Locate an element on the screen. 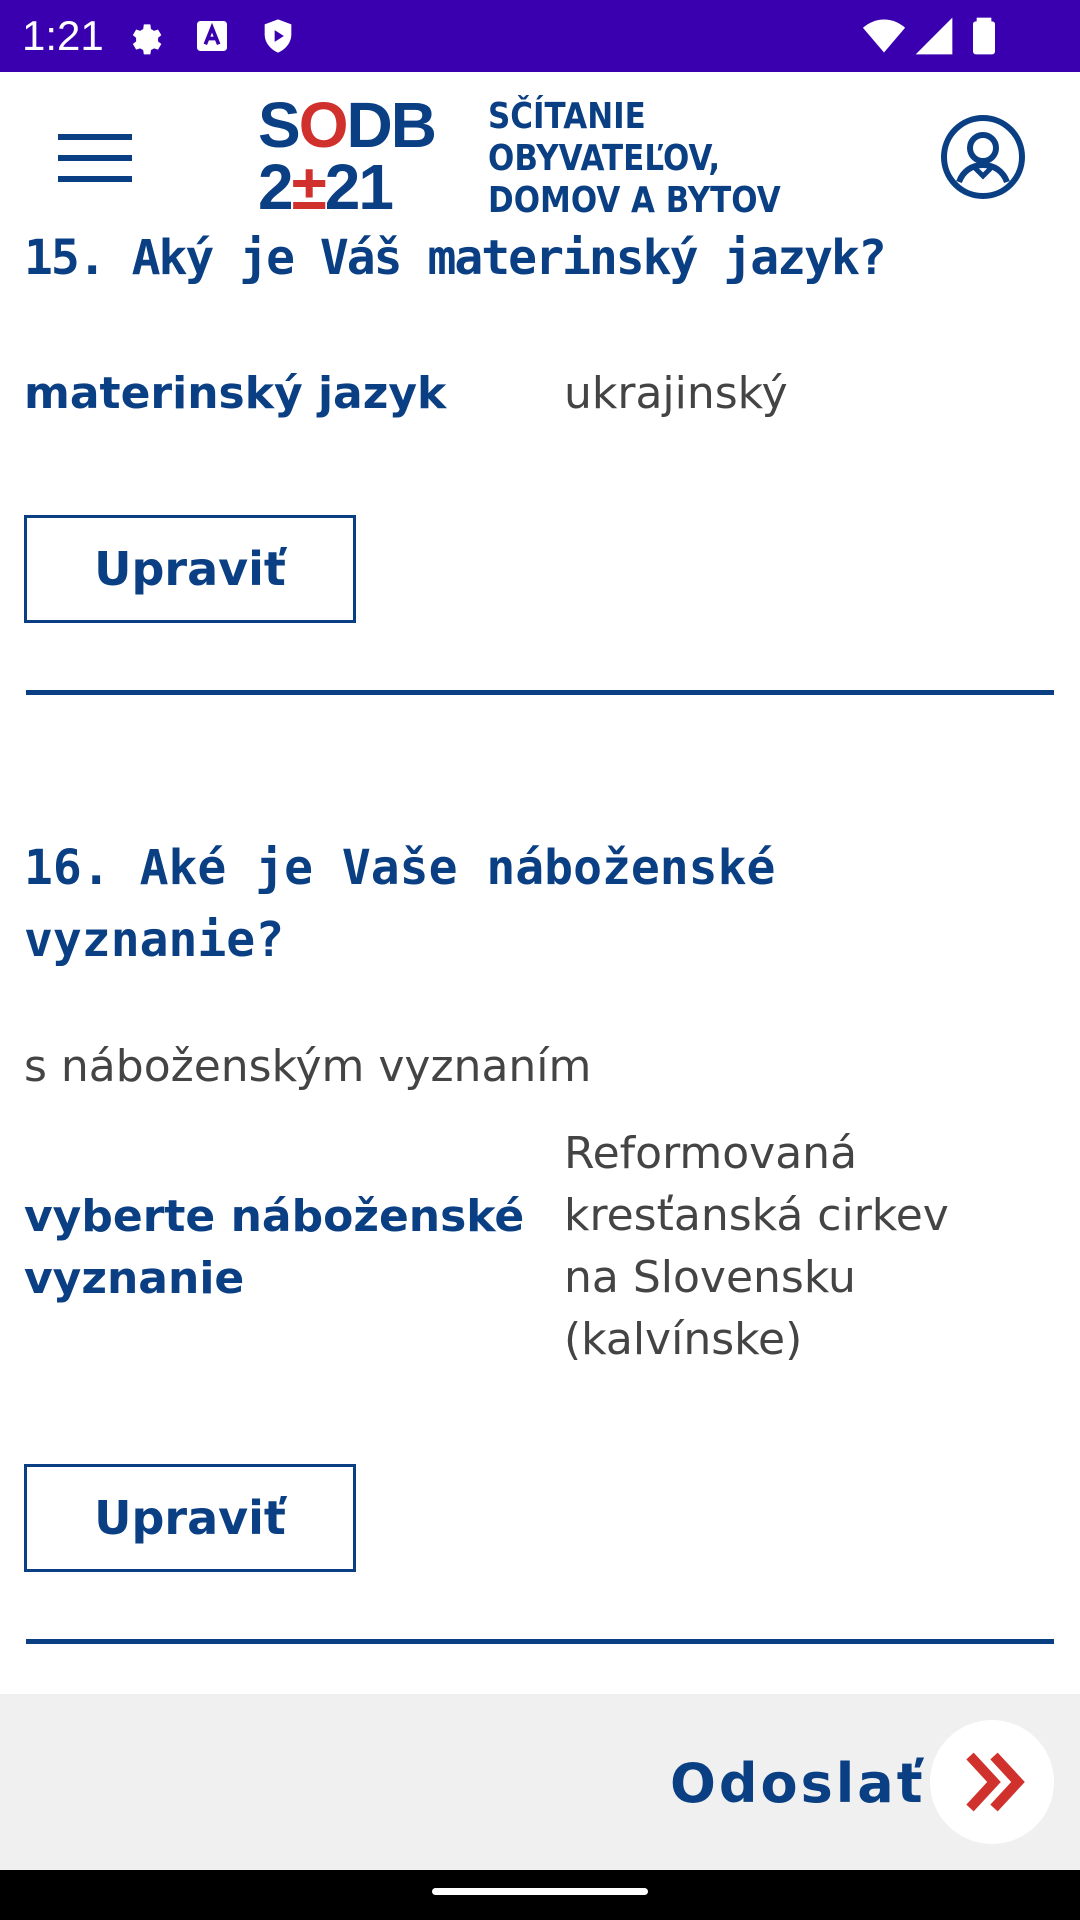  q16-subtitle: s náboženským vyznaním is located at coordinates (308, 1066).